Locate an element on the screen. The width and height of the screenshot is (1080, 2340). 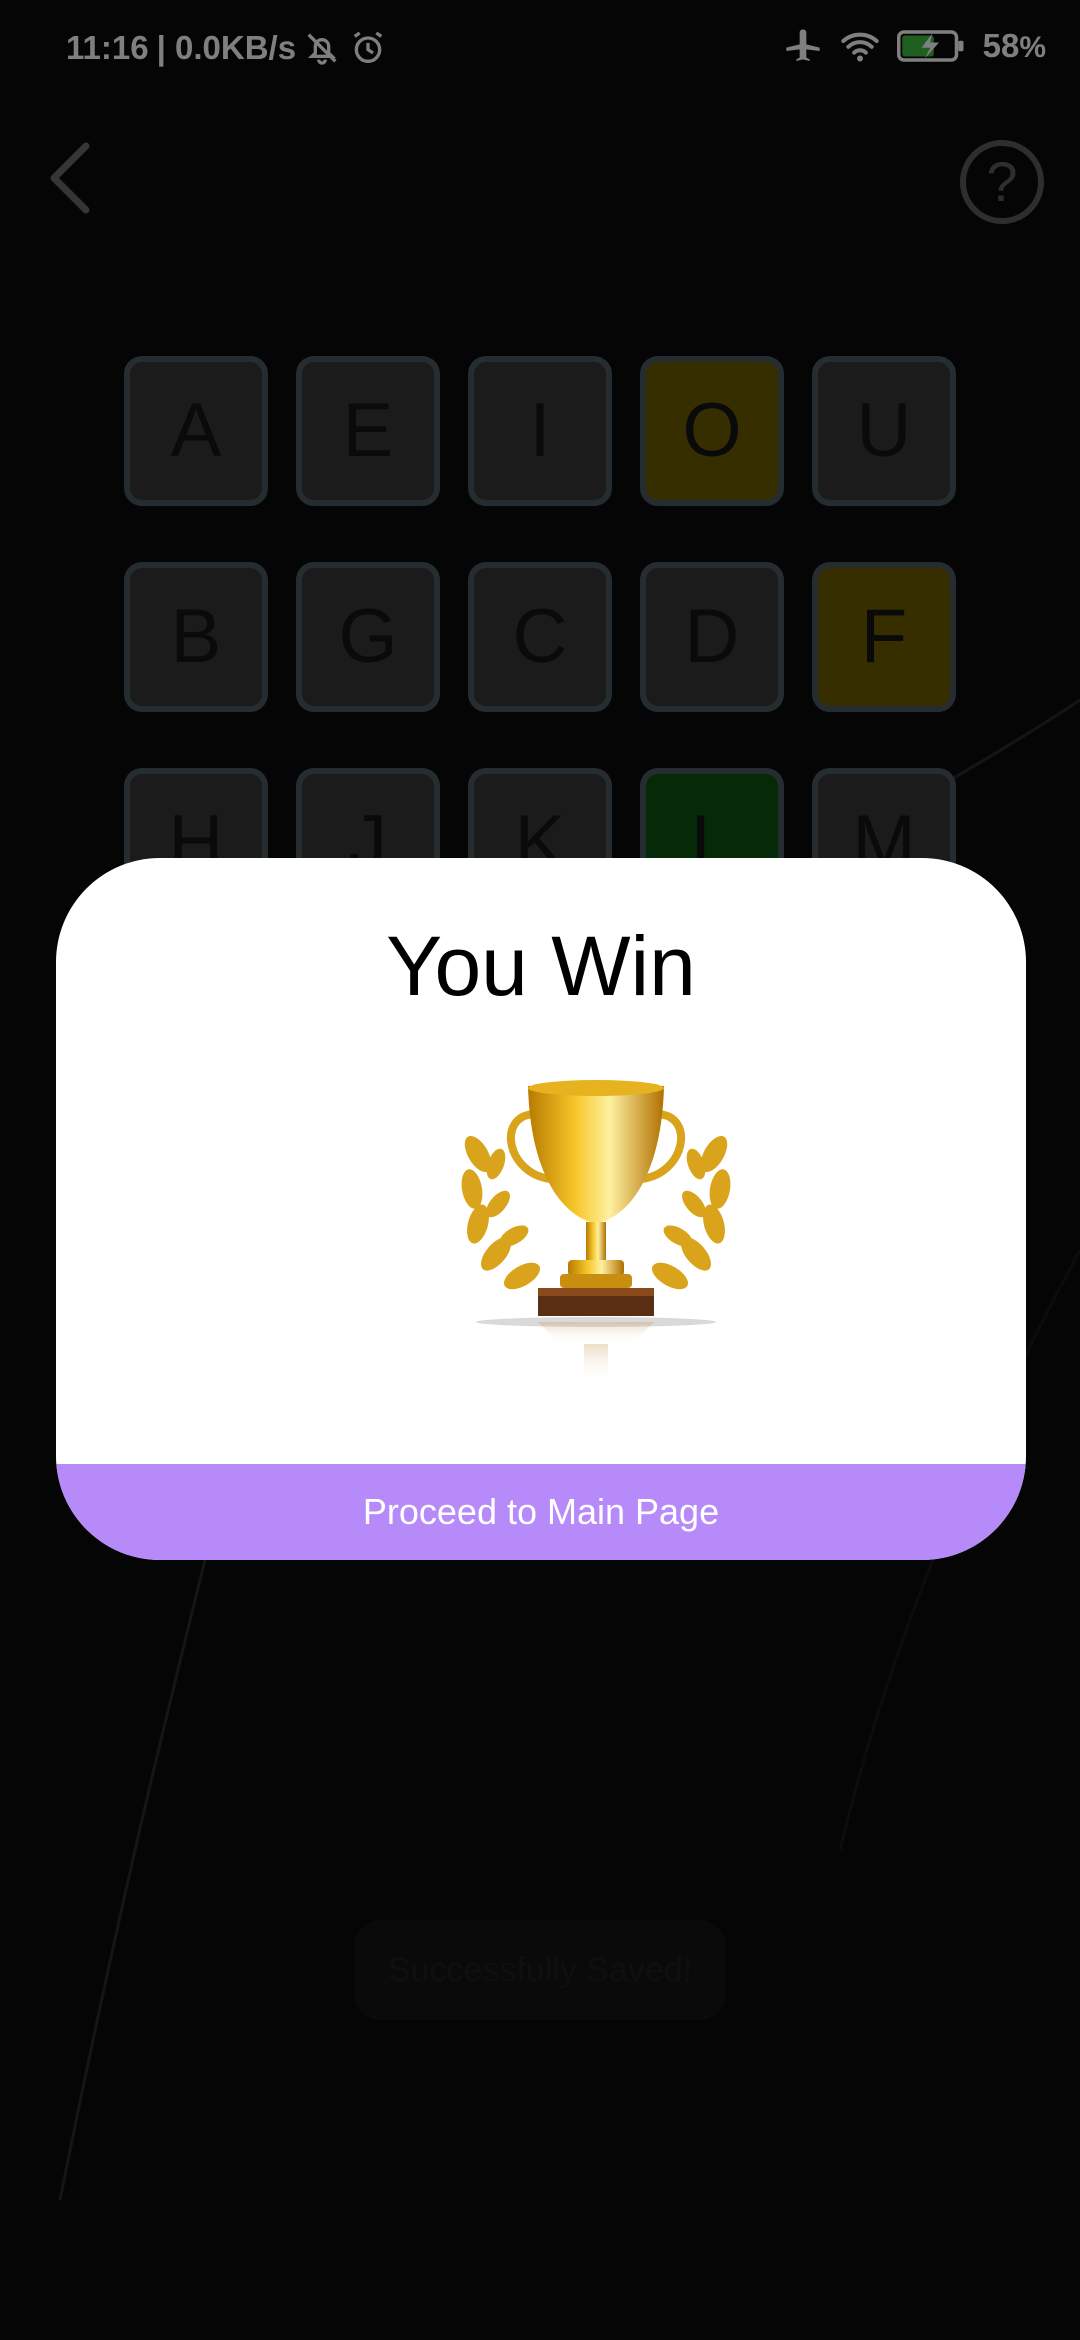
dialog-title: You Win is located at coordinates (541, 966).